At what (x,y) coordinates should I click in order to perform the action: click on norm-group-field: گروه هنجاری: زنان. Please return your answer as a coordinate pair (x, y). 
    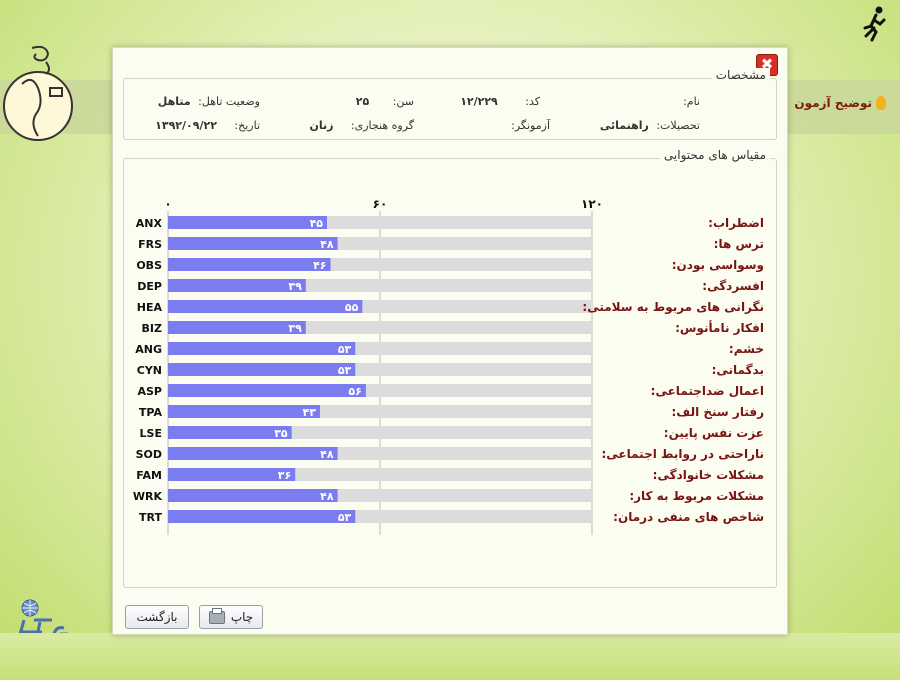
    Looking at the image, I should click on (361, 125).